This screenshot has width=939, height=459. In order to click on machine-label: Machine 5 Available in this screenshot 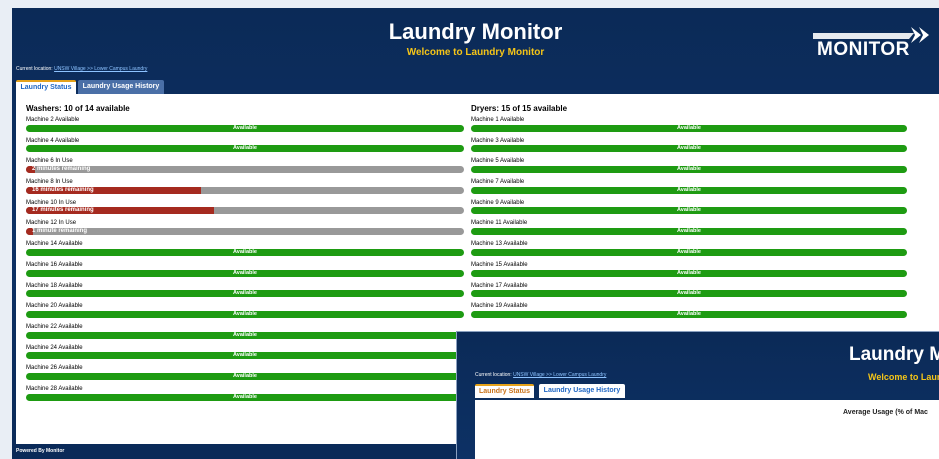, I will do `click(498, 161)`.